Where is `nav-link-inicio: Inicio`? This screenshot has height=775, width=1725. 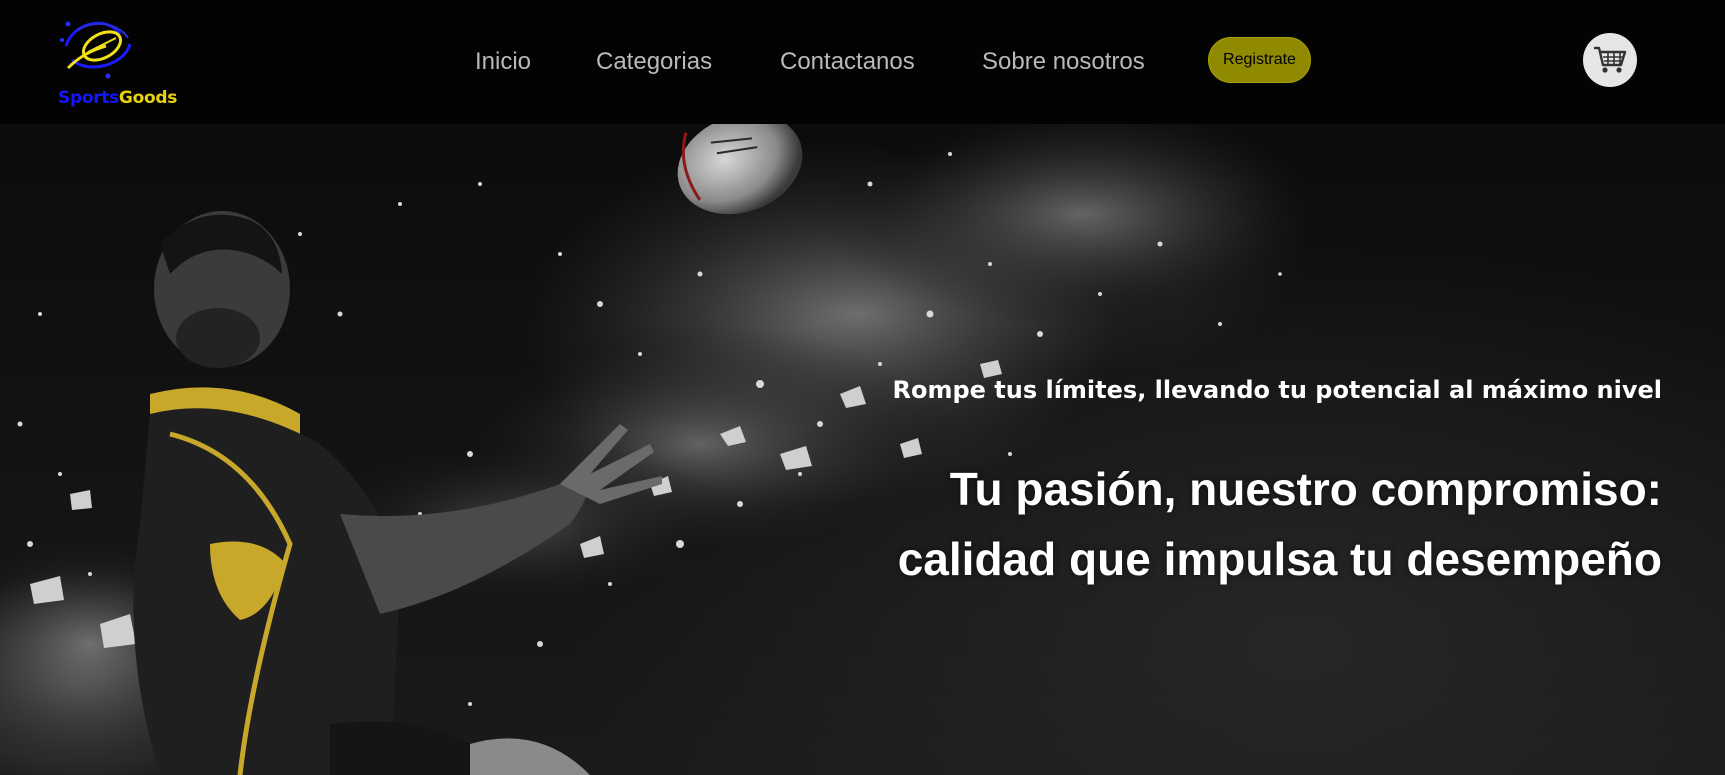
nav-link-inicio: Inicio is located at coordinates (503, 62).